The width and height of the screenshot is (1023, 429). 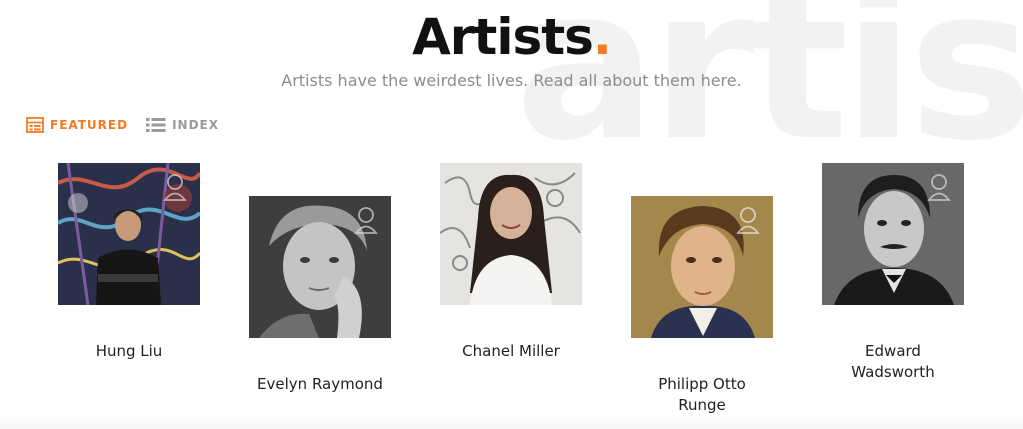 I want to click on tab-featured: FEATURED, so click(x=77, y=125).